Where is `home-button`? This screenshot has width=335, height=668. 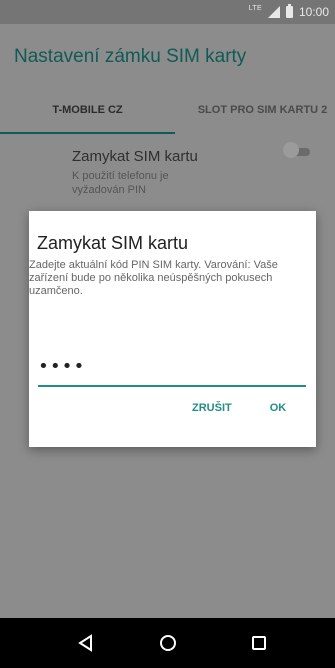
home-button is located at coordinates (168, 643).